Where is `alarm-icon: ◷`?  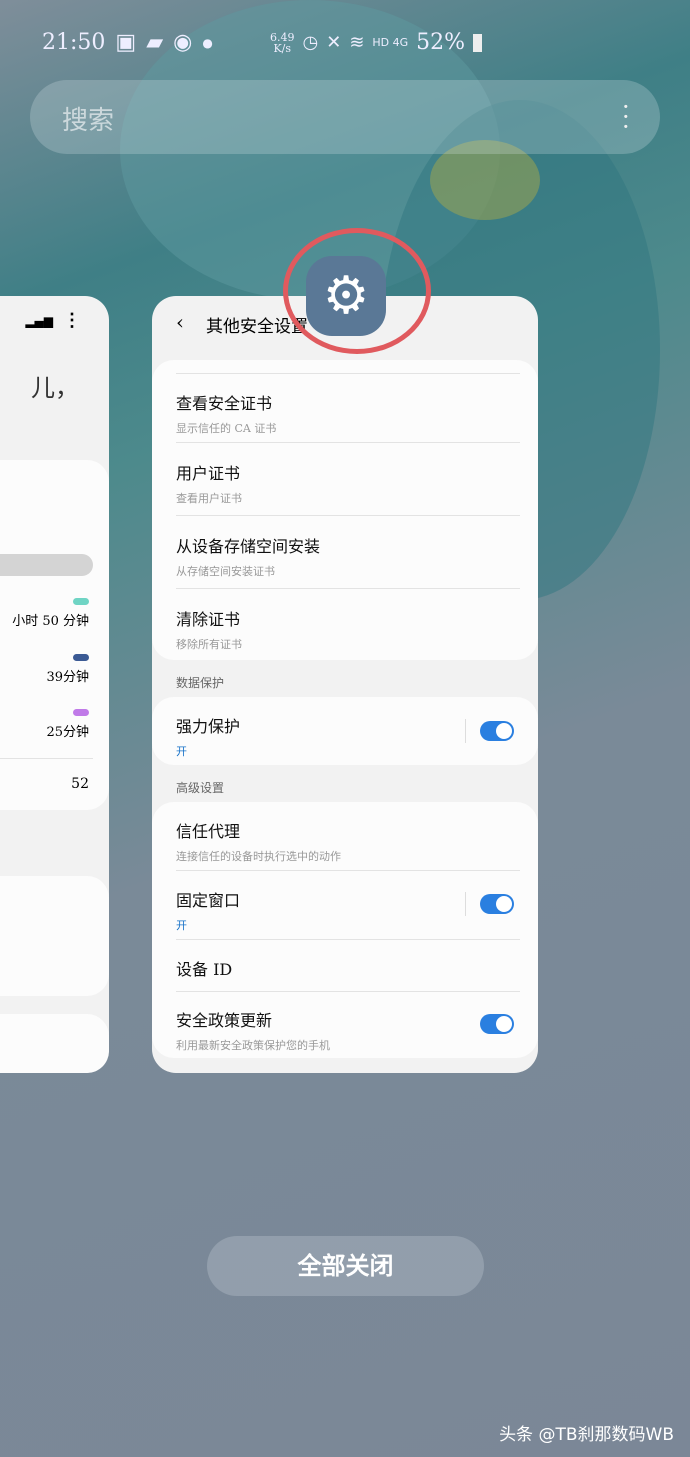
alarm-icon: ◷ is located at coordinates (310, 42).